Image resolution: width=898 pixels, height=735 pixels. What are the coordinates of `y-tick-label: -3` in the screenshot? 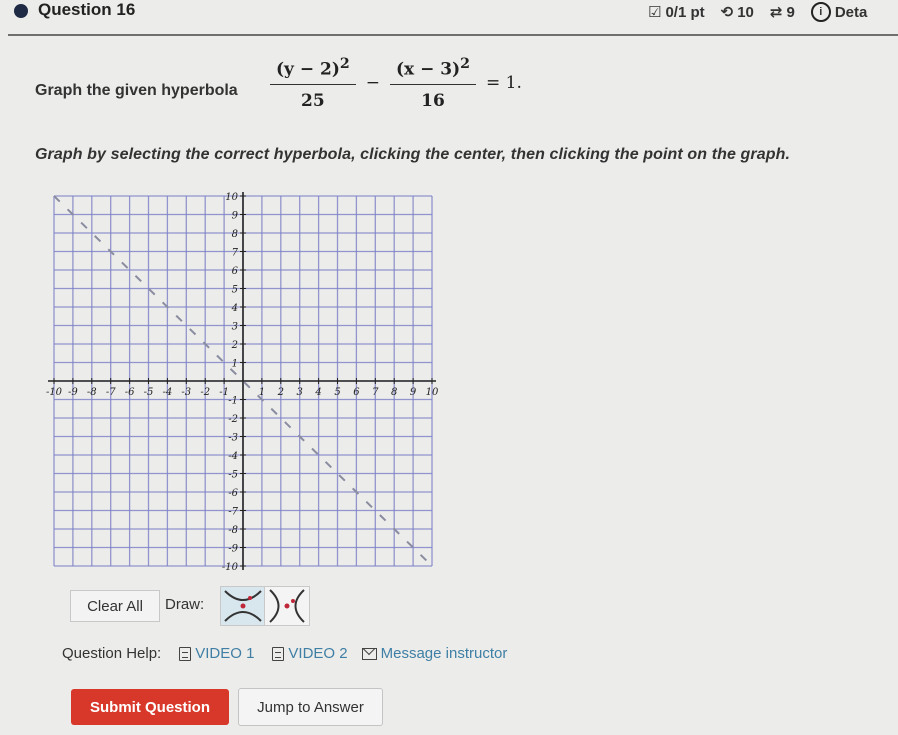 It's located at (233, 438).